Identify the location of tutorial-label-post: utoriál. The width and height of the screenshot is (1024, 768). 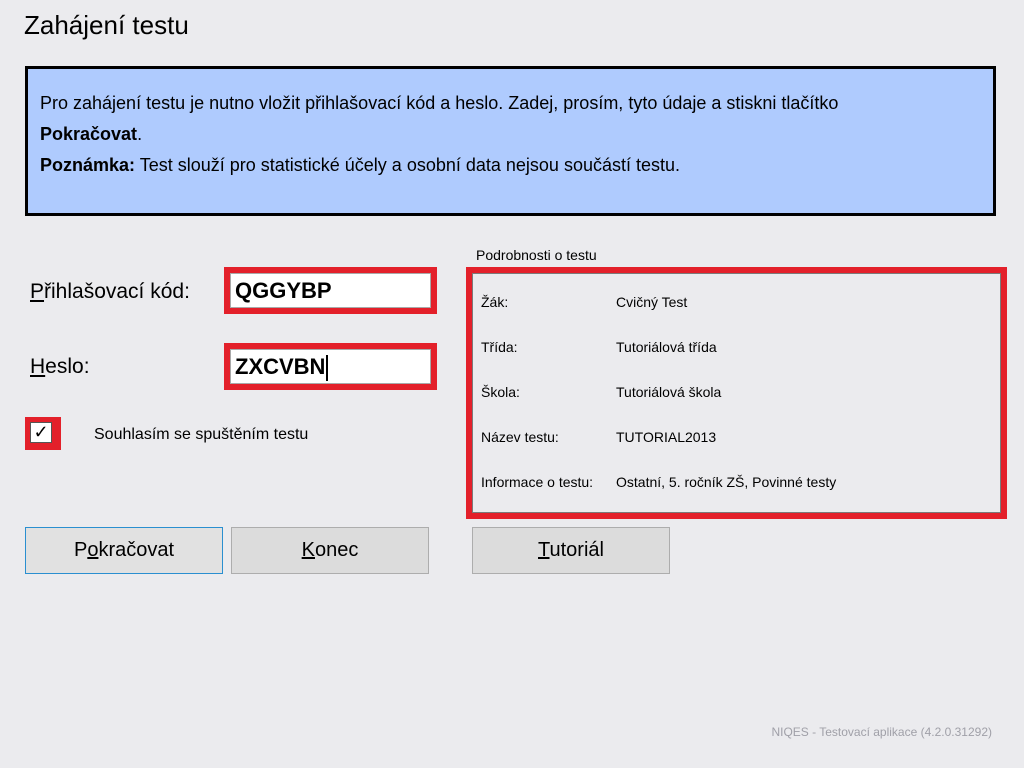
(576, 550).